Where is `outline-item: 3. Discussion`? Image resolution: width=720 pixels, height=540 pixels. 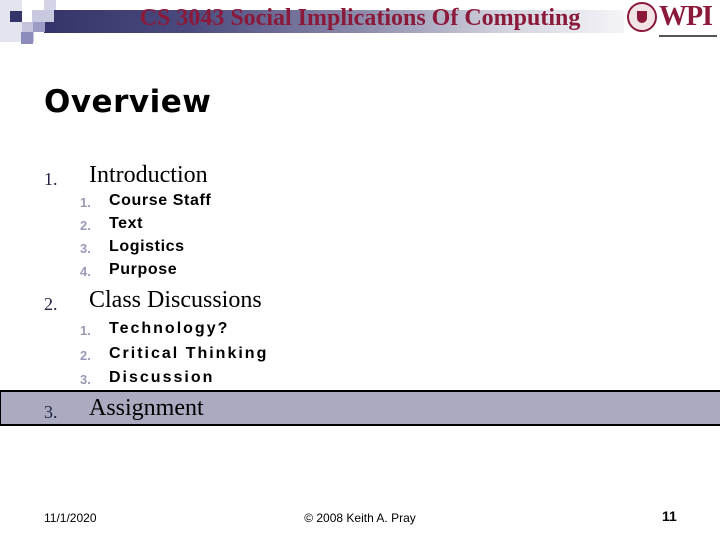
outline-item: 3. Discussion is located at coordinates (200, 380).